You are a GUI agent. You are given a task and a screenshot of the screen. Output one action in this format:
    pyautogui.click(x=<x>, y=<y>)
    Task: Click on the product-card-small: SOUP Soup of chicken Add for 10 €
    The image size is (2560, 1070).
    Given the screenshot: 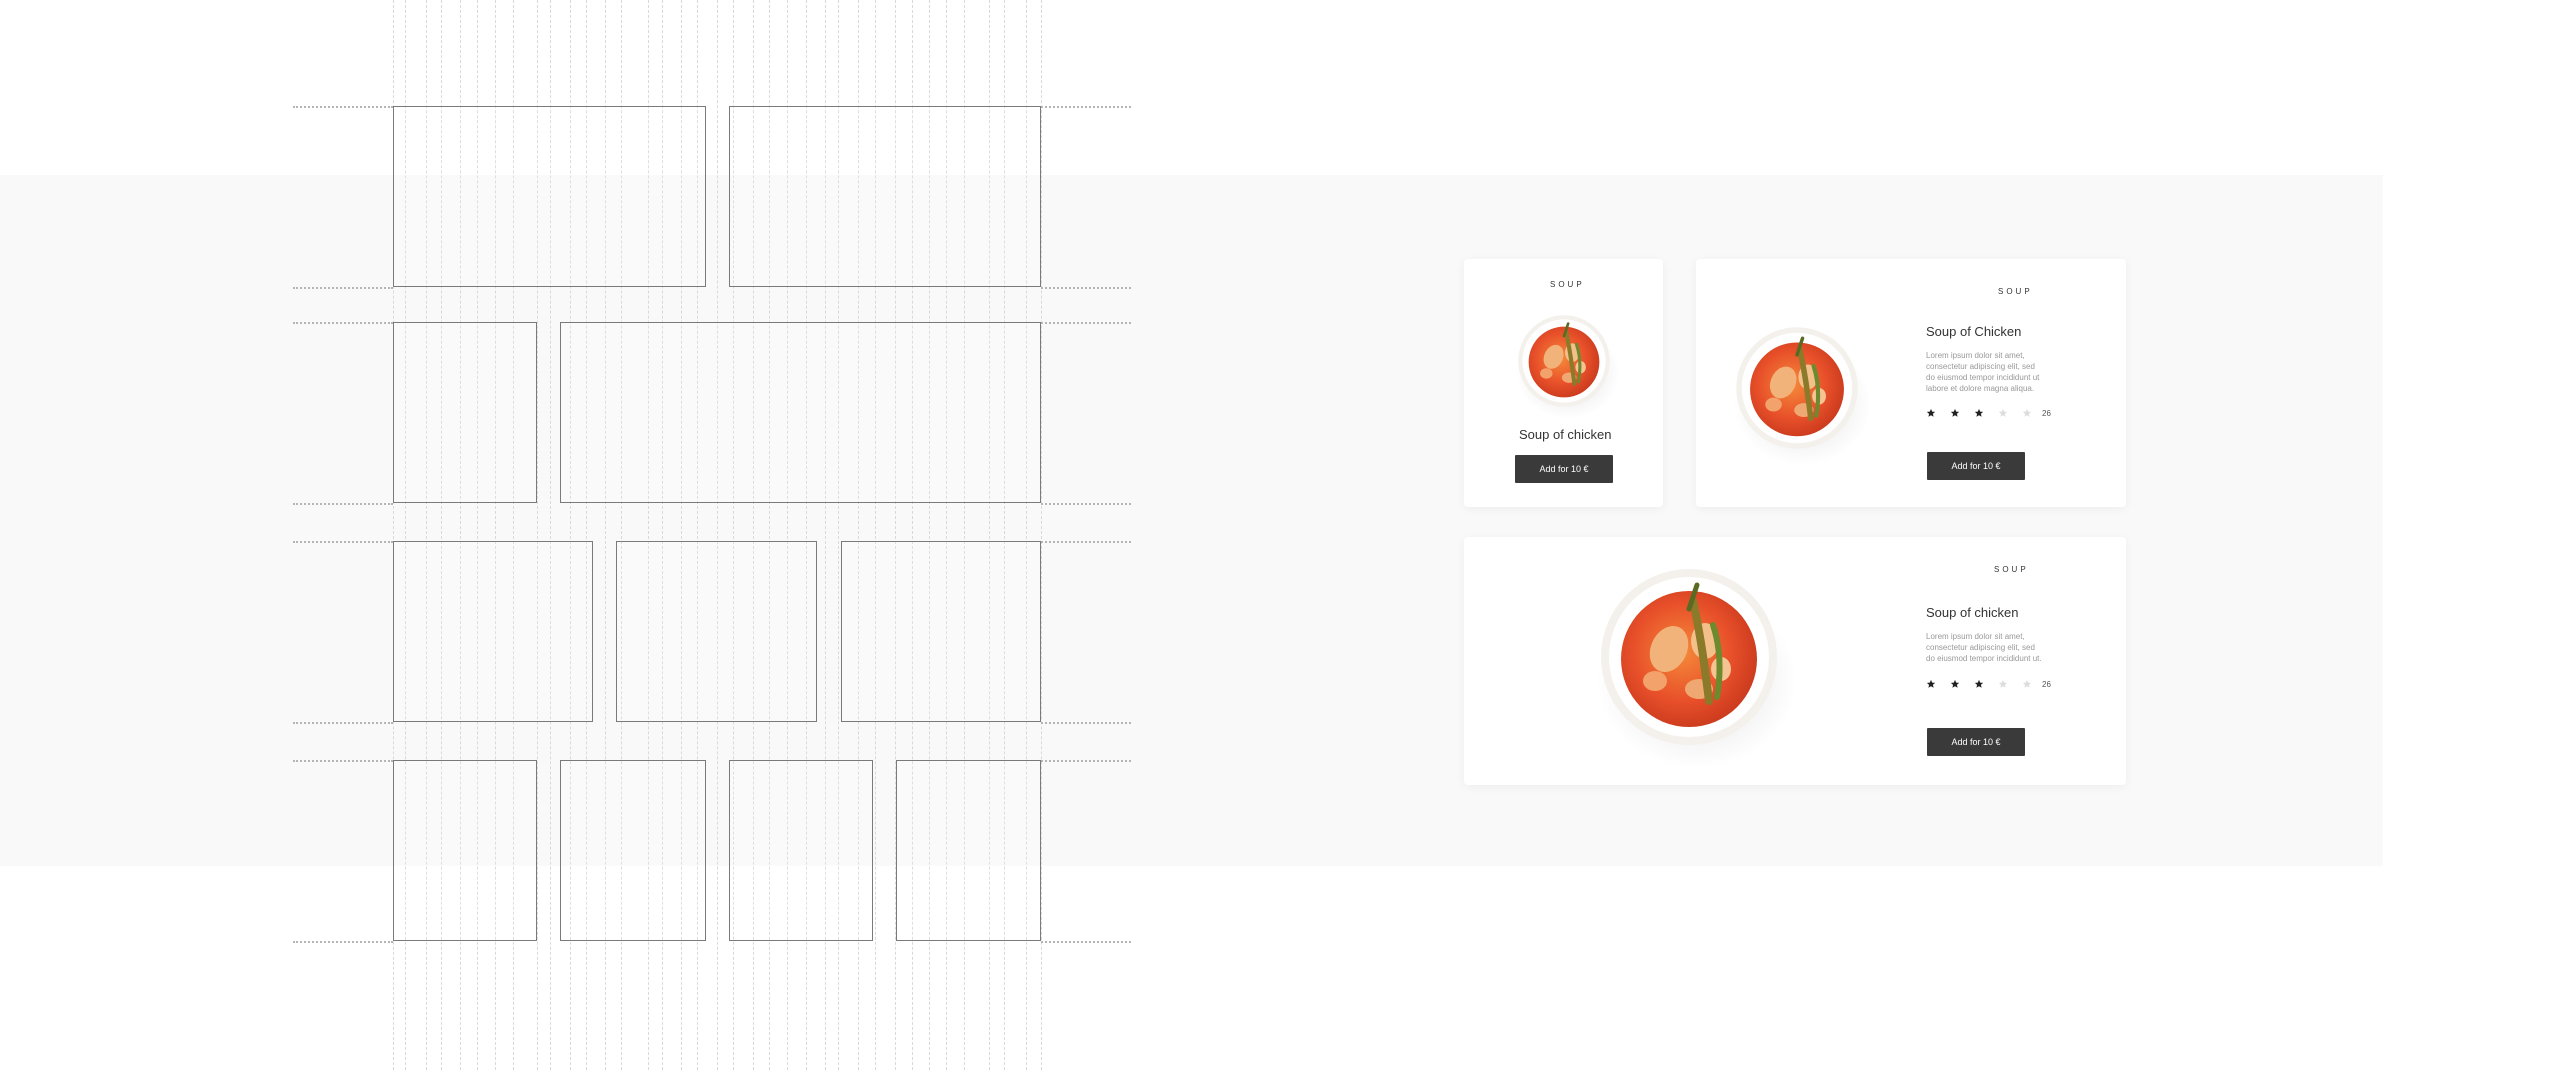 What is the action you would take?
    pyautogui.click(x=1563, y=383)
    